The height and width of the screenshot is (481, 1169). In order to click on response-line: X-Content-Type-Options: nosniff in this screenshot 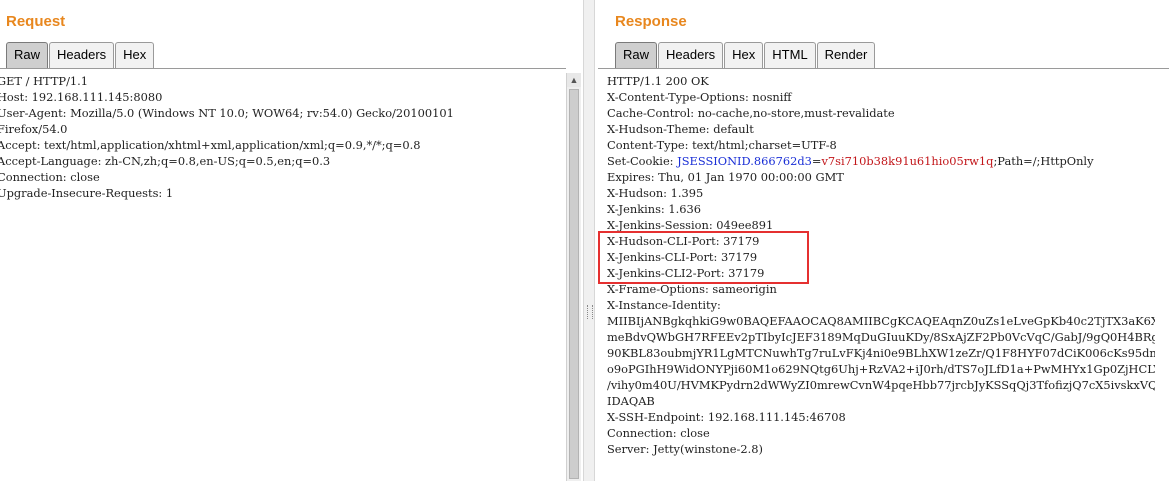, I will do `click(699, 97)`.